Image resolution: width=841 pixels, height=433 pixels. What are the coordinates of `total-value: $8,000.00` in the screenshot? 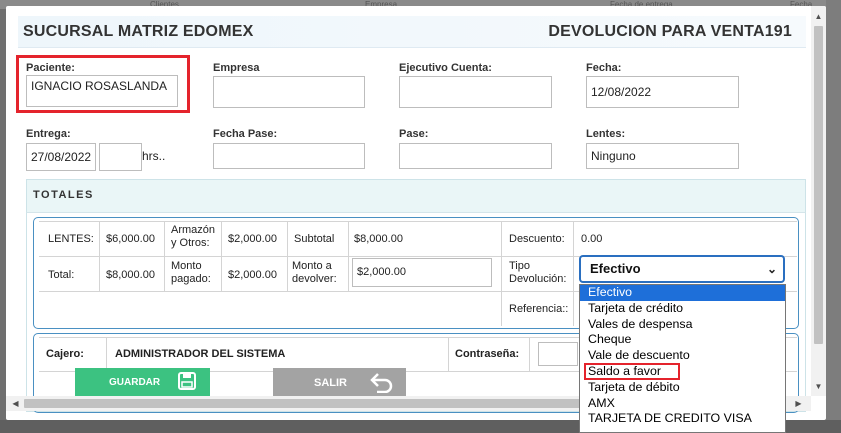 It's located at (130, 275).